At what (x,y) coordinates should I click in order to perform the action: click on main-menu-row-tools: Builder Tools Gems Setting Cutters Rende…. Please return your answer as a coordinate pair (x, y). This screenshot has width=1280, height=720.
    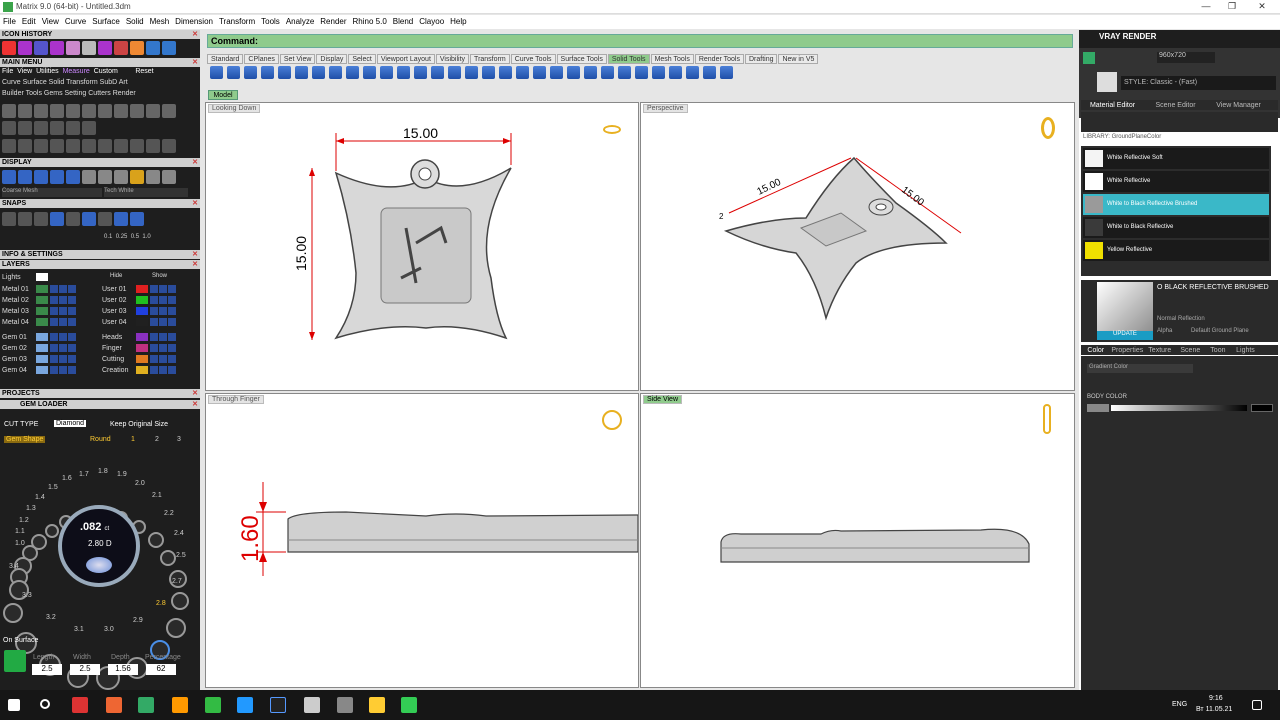
    Looking at the image, I should click on (69, 93).